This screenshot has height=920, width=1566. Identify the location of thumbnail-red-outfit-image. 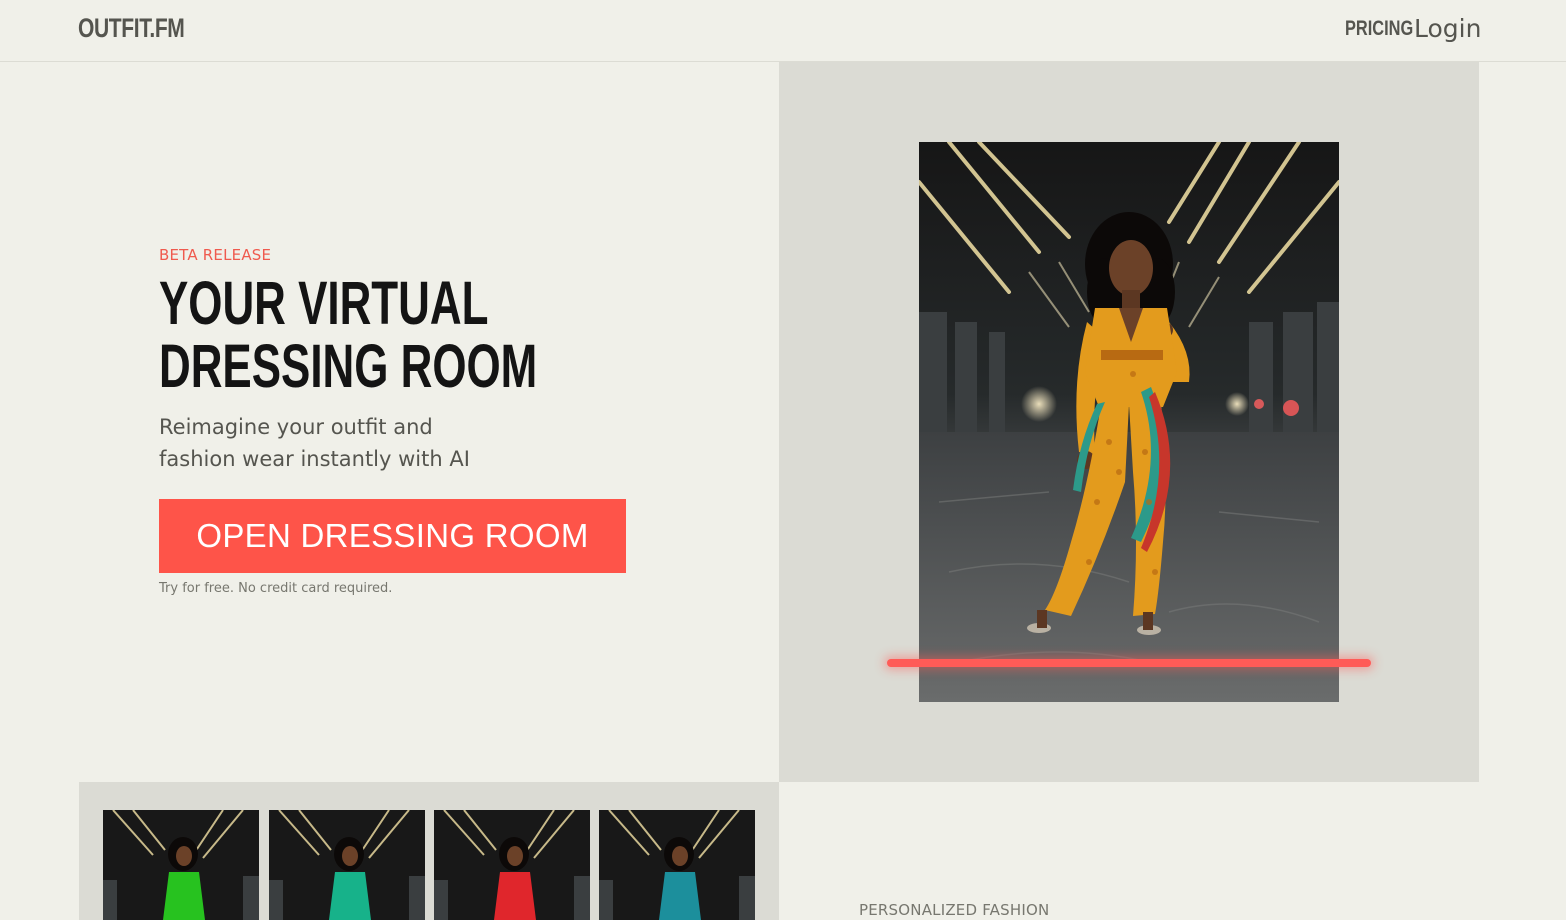
(512, 865).